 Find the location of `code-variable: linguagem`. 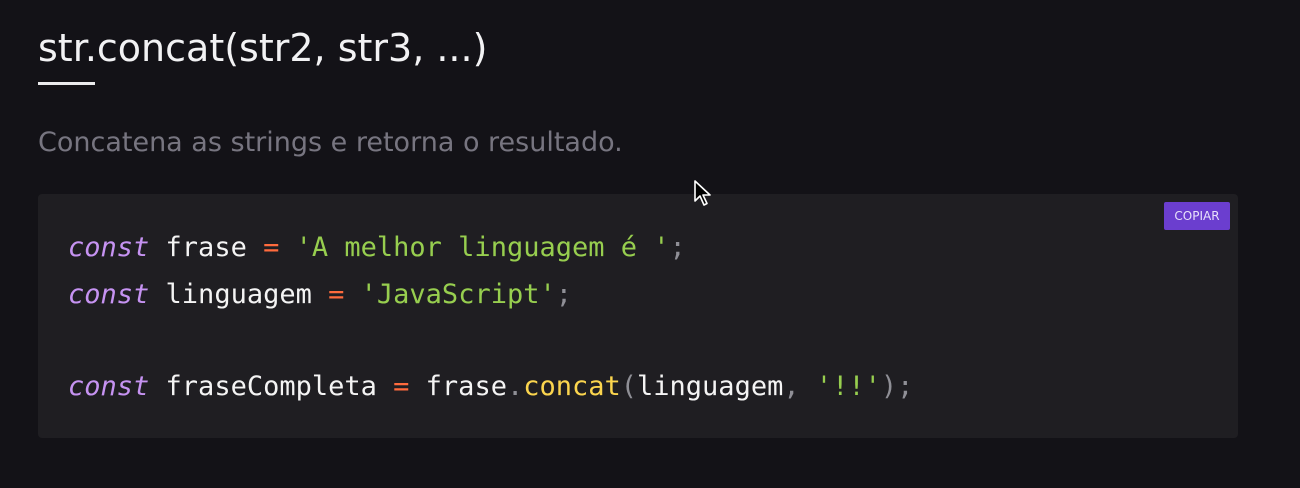

code-variable: linguagem is located at coordinates (238, 294).